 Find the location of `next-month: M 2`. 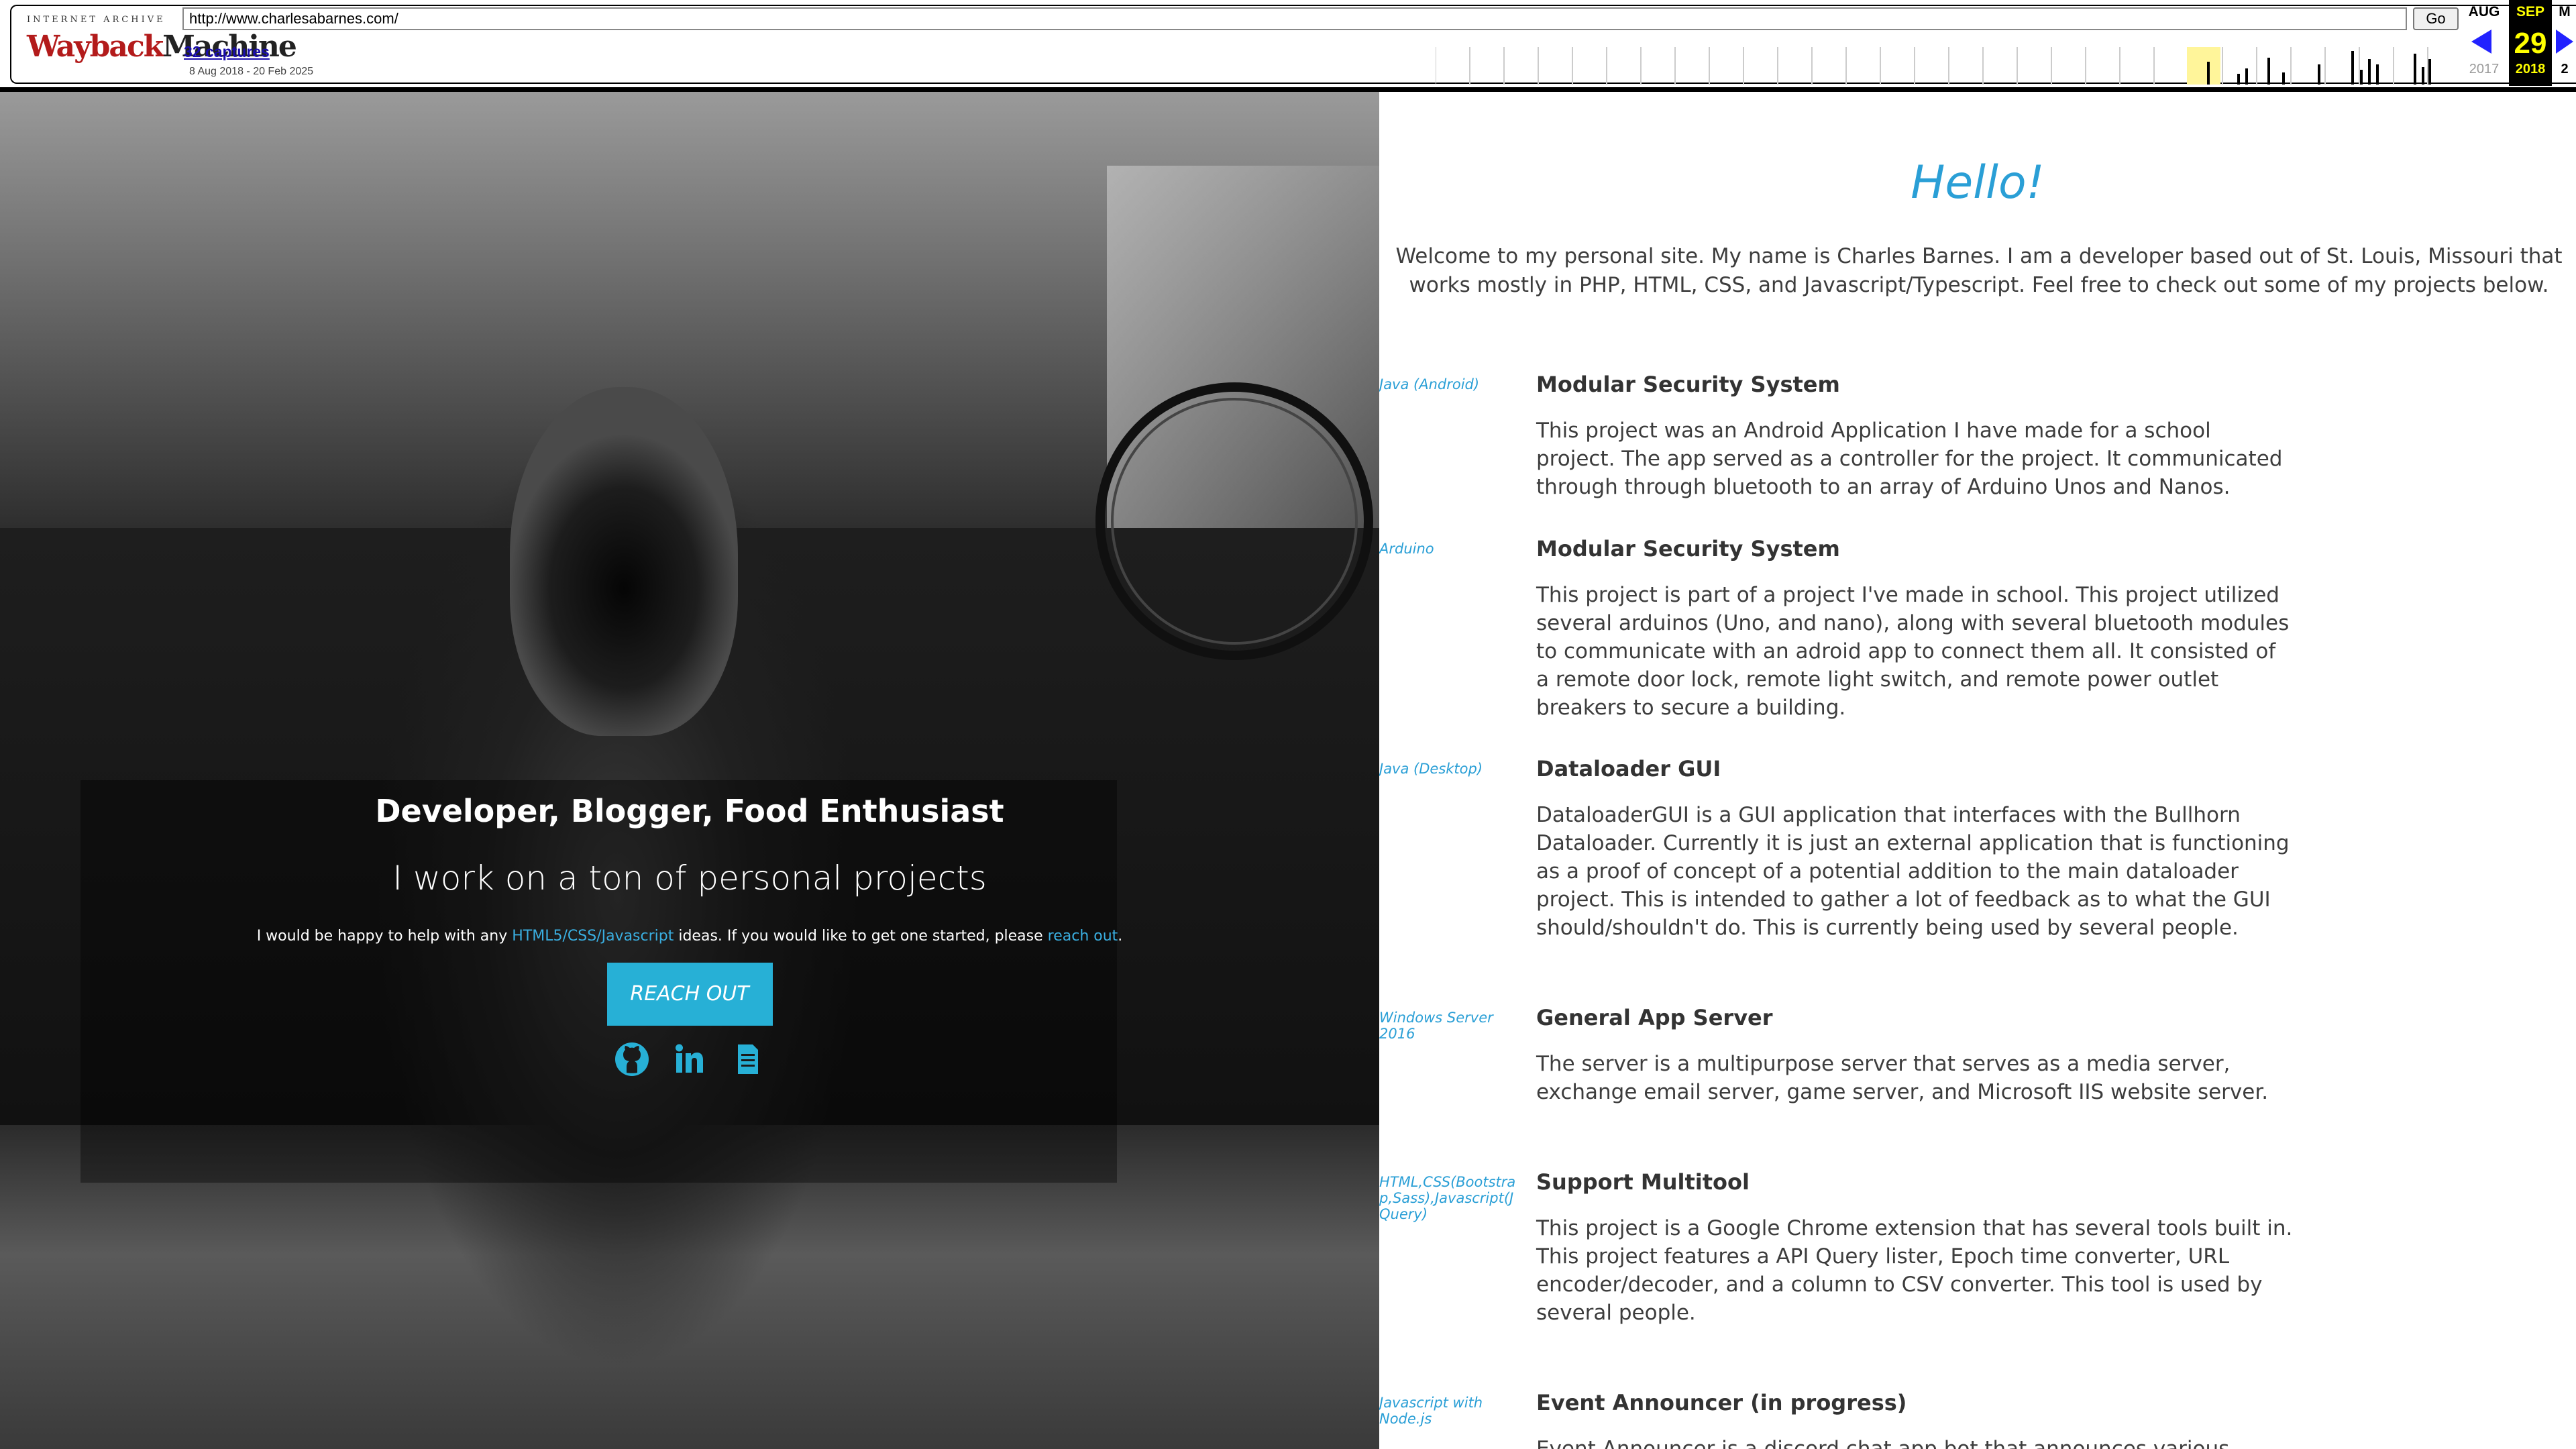

next-month: M 2 is located at coordinates (2564, 43).